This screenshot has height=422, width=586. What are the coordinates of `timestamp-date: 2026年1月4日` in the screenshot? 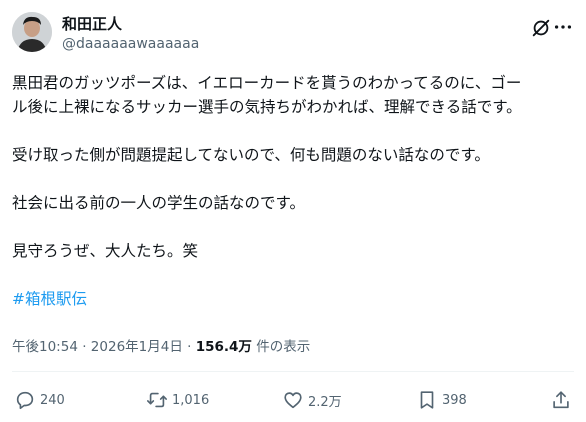 It's located at (137, 347).